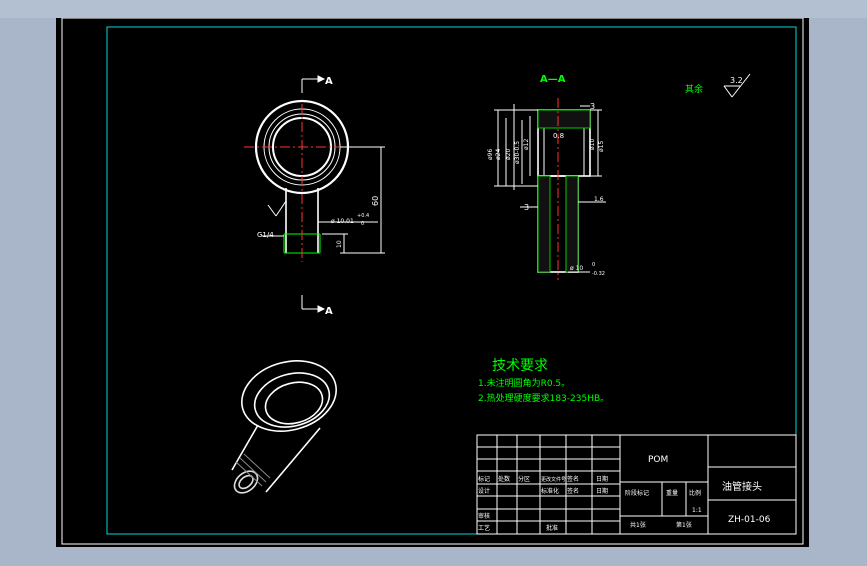 The height and width of the screenshot is (566, 867). I want to click on tb-h-design: 设计, so click(484, 491).